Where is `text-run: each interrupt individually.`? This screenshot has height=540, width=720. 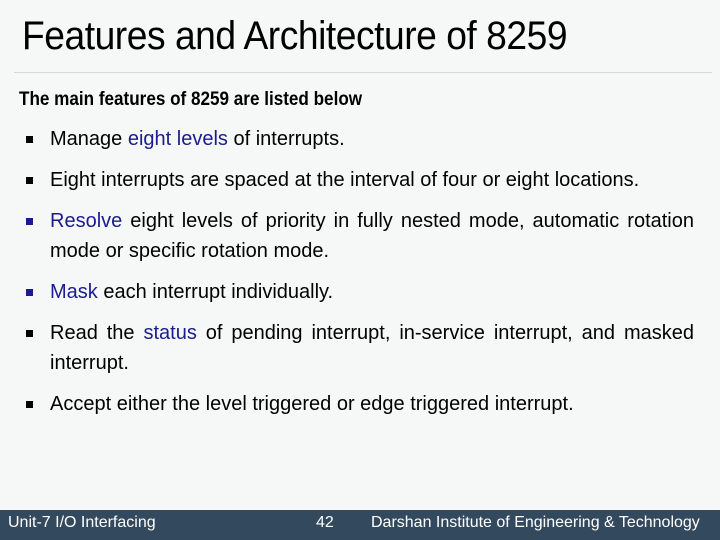 text-run: each interrupt individually. is located at coordinates (215, 292).